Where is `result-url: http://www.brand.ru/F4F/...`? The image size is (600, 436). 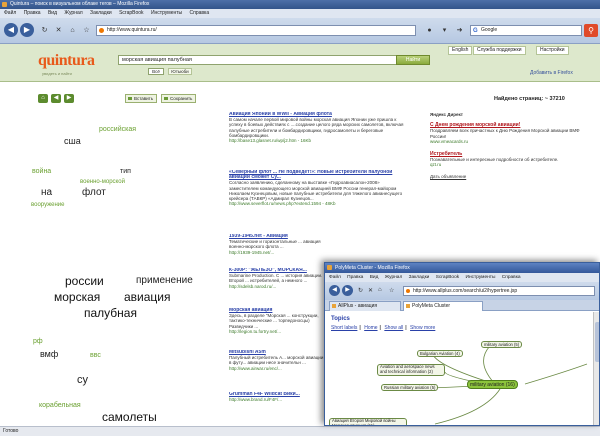
result-url: http://www.brand.ru/F4F/... is located at coordinates (276, 399).